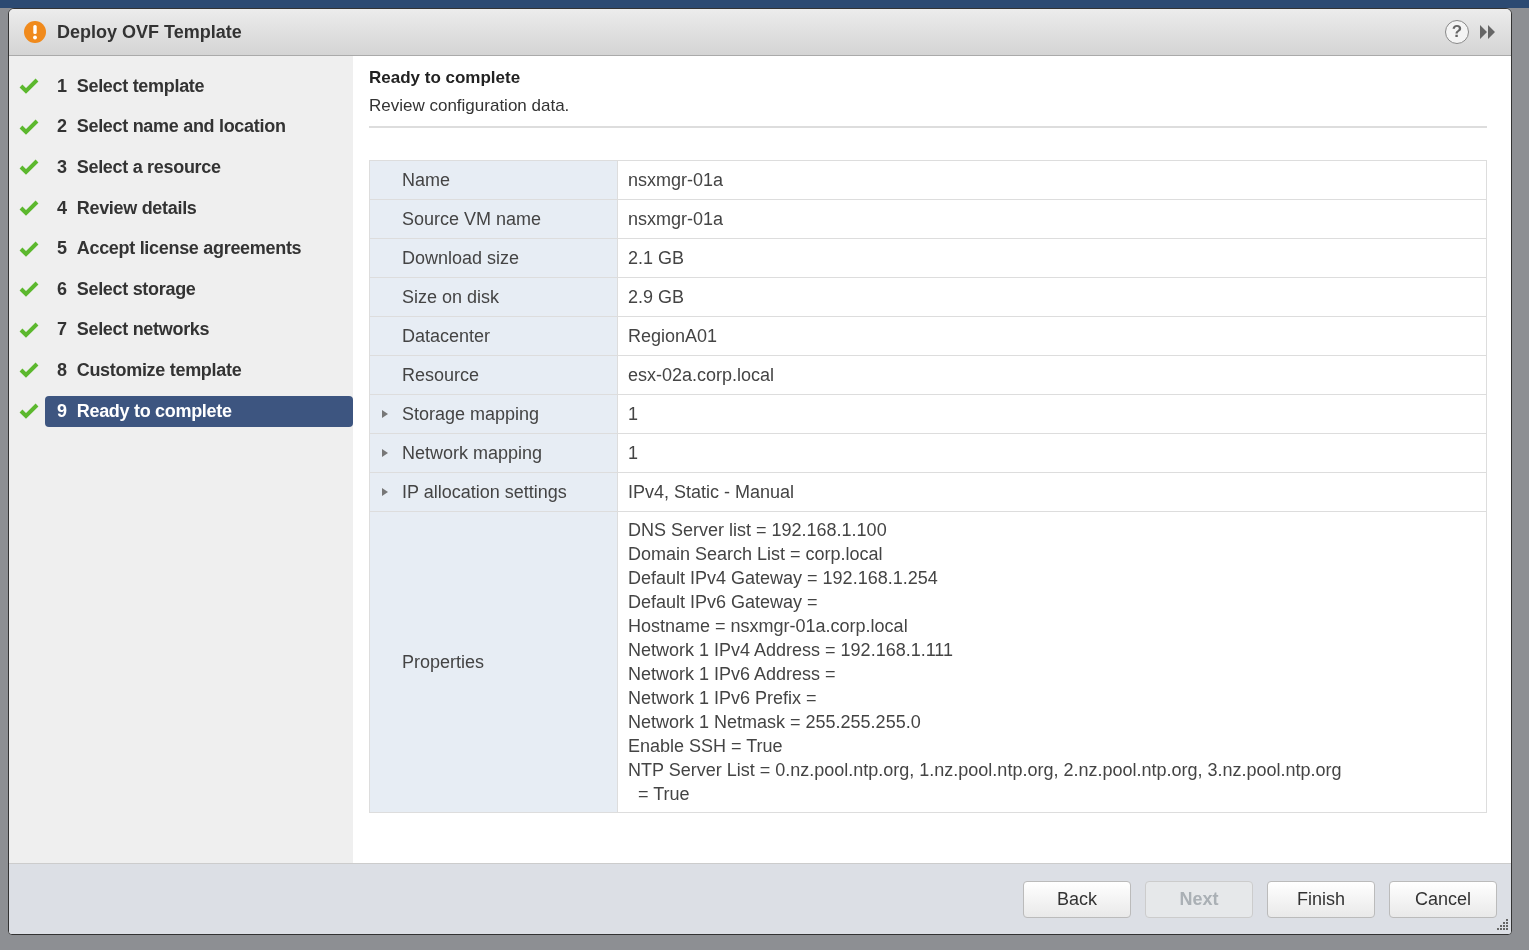 The image size is (1529, 950). What do you see at coordinates (199, 127) in the screenshot?
I see `wizard-step: 2 Select name and location` at bounding box center [199, 127].